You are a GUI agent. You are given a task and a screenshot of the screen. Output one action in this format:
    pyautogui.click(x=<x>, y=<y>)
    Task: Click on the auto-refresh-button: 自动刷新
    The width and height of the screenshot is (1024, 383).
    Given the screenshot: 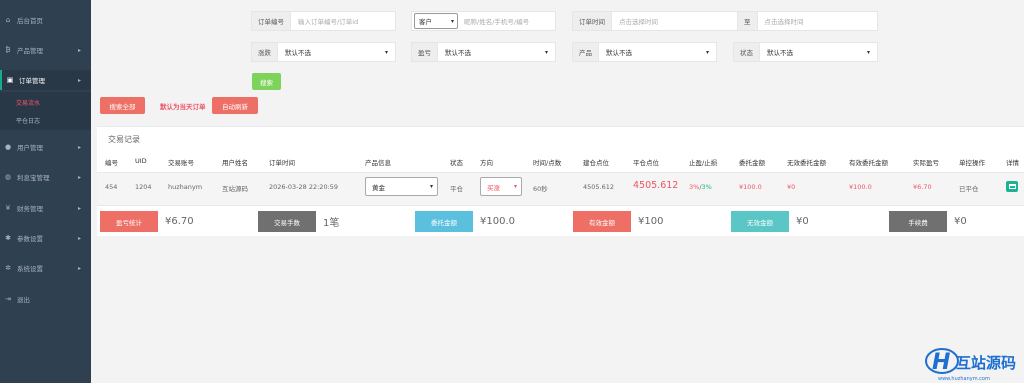 What is the action you would take?
    pyautogui.click(x=235, y=105)
    